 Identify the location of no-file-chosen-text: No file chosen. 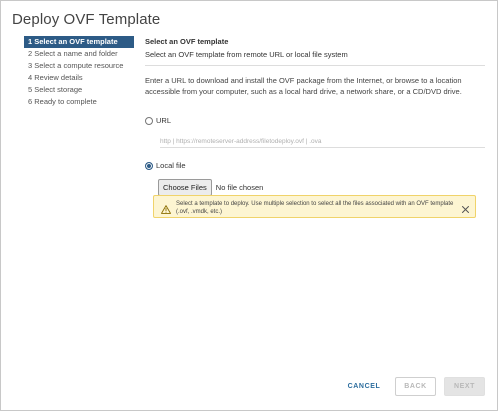
(239, 187).